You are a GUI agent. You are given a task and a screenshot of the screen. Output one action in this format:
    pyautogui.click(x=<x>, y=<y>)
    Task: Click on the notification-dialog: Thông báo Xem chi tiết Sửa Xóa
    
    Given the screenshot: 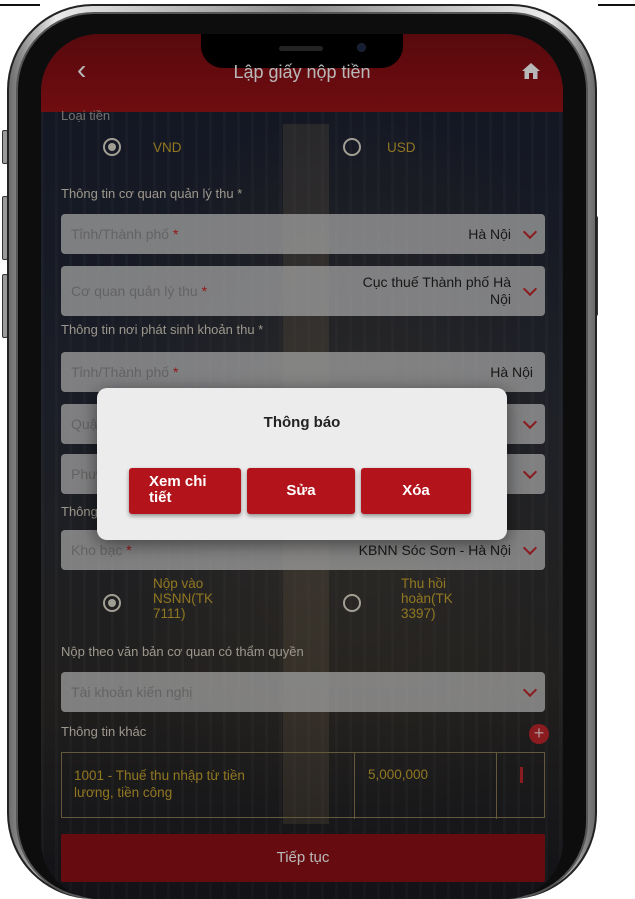 What is the action you would take?
    pyautogui.click(x=302, y=464)
    